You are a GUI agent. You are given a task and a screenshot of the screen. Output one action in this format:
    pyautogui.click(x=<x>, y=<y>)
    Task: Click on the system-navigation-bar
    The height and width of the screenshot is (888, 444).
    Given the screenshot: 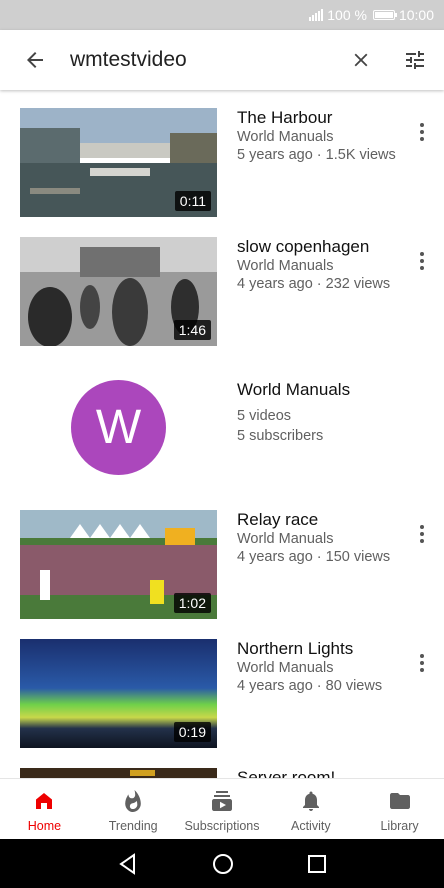 What is the action you would take?
    pyautogui.click(x=222, y=863)
    